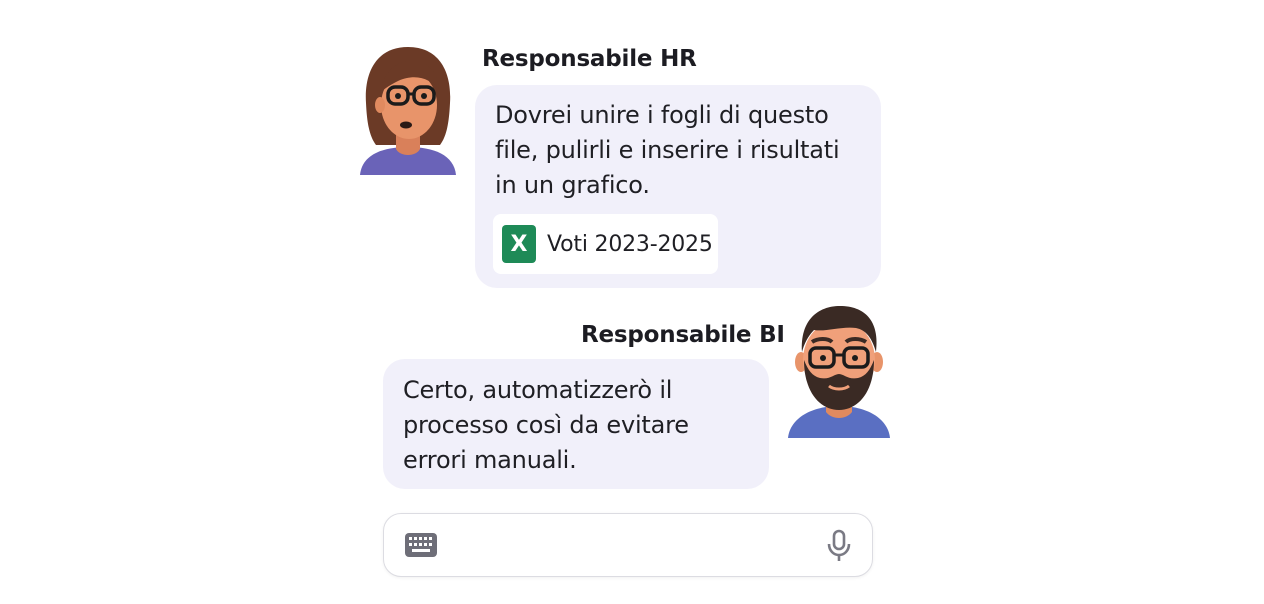  What do you see at coordinates (519, 244) in the screenshot?
I see `excel-file-icon: X` at bounding box center [519, 244].